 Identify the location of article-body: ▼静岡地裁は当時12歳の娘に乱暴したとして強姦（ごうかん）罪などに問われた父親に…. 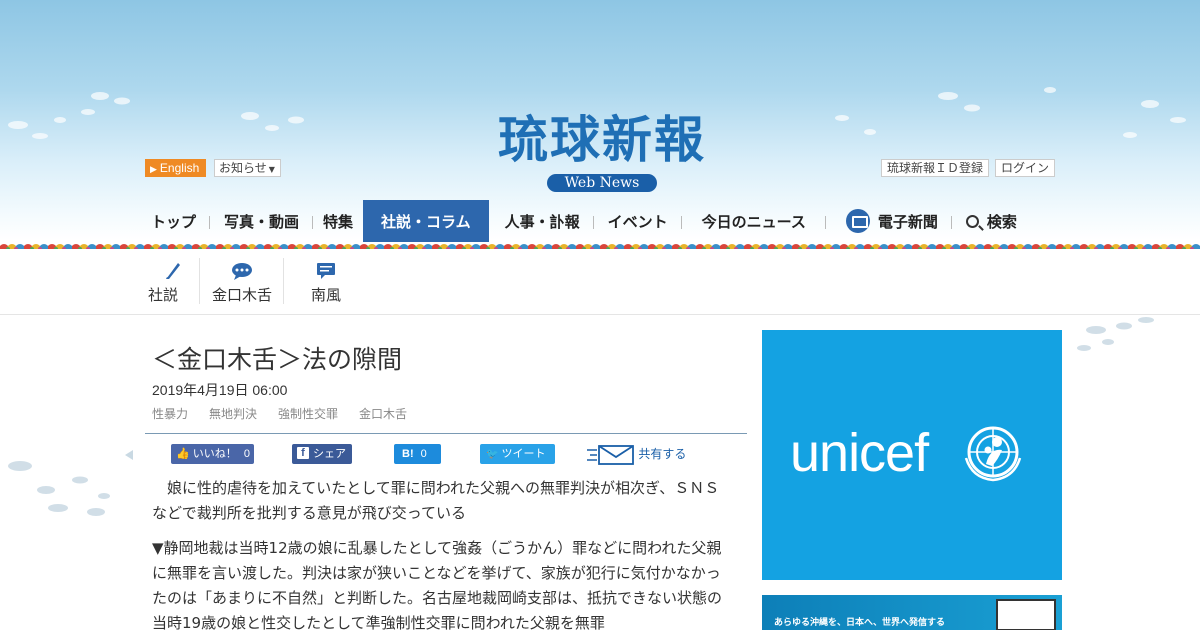
(437, 584).